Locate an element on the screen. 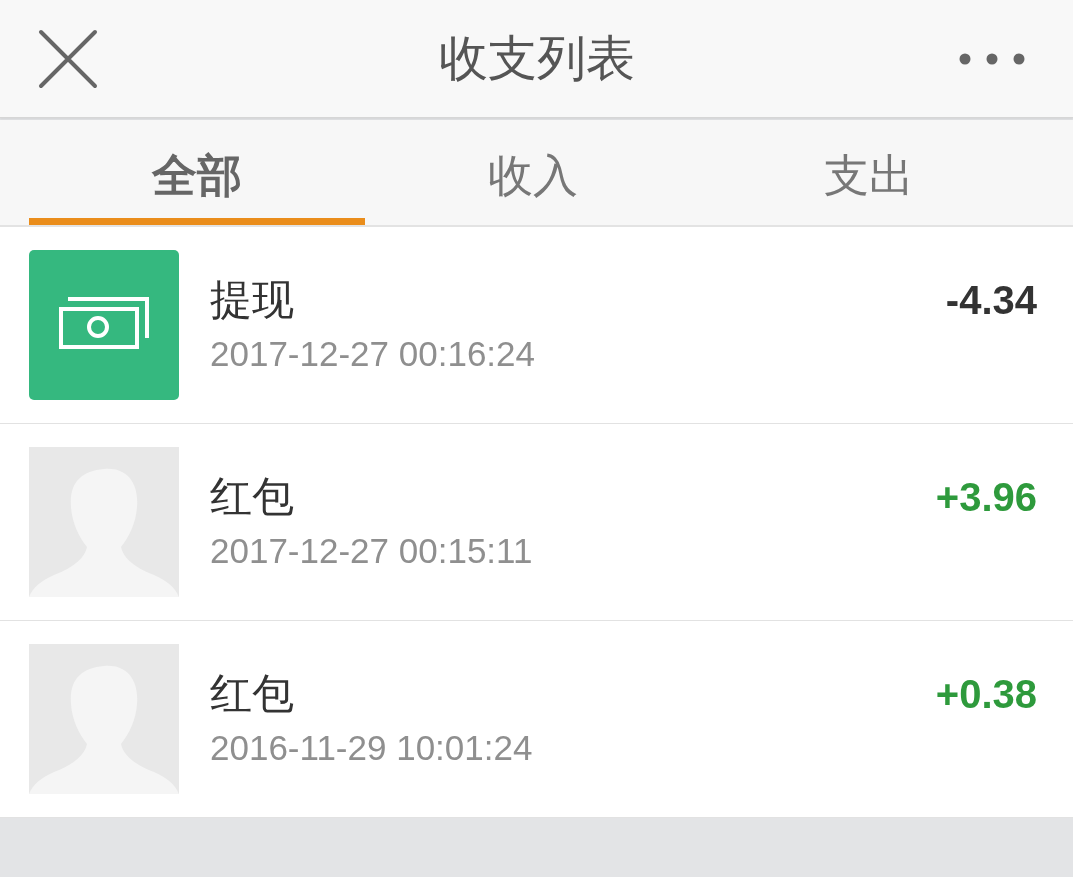 This screenshot has height=877, width=1073. transaction-time: 2017-12-27 00:15:11 is located at coordinates (371, 551).